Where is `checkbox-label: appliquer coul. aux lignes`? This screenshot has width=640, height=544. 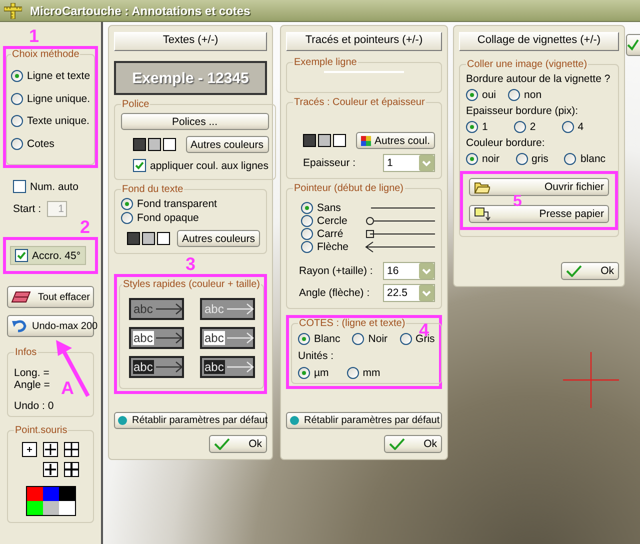 checkbox-label: appliquer coul. aux lignes is located at coordinates (209, 166).